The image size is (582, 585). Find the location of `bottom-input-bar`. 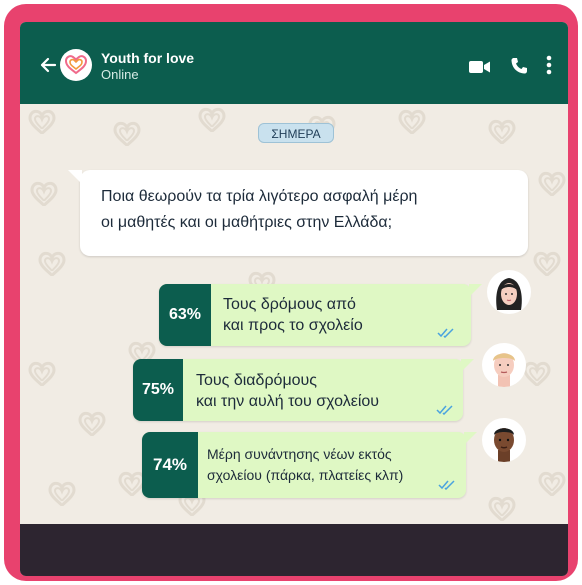

bottom-input-bar is located at coordinates (294, 550).